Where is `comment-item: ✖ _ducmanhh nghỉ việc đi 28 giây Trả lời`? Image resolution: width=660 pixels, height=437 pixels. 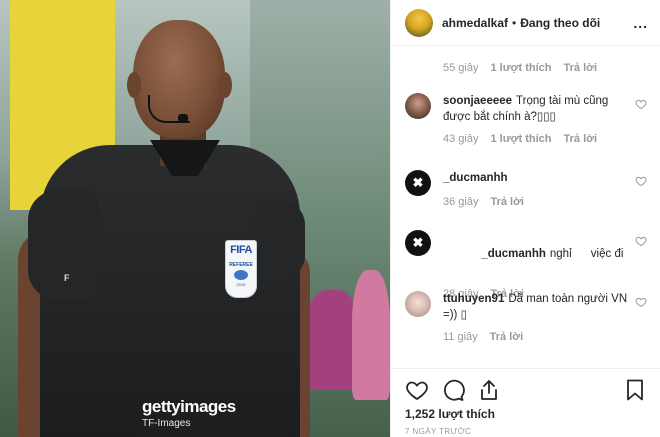
comment-item: ✖ _ducmanhh nghỉ việc đi 28 giây Trả lời is located at coordinates (529, 265).